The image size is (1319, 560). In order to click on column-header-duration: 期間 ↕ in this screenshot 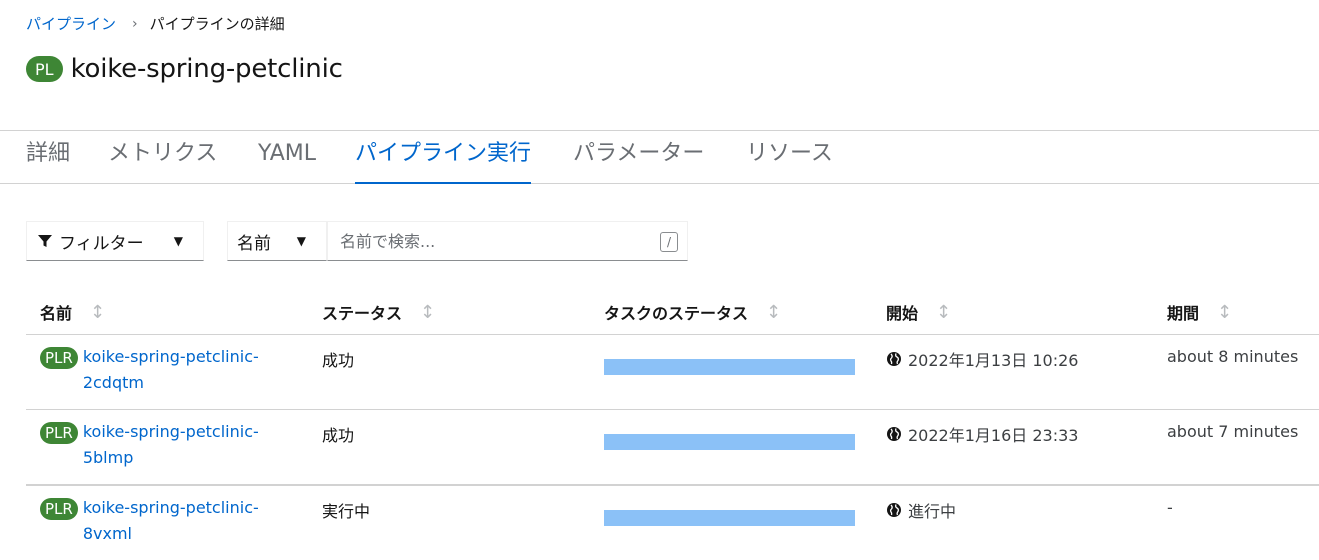, I will do `click(1199, 312)`.